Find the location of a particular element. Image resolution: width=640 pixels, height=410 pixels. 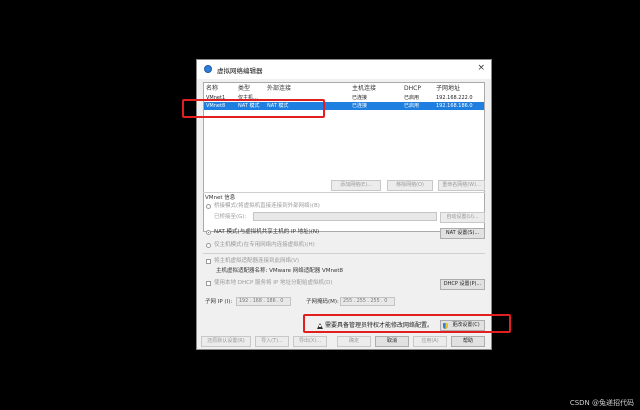

remove-network-button: 移除网络(O) is located at coordinates (410, 185).